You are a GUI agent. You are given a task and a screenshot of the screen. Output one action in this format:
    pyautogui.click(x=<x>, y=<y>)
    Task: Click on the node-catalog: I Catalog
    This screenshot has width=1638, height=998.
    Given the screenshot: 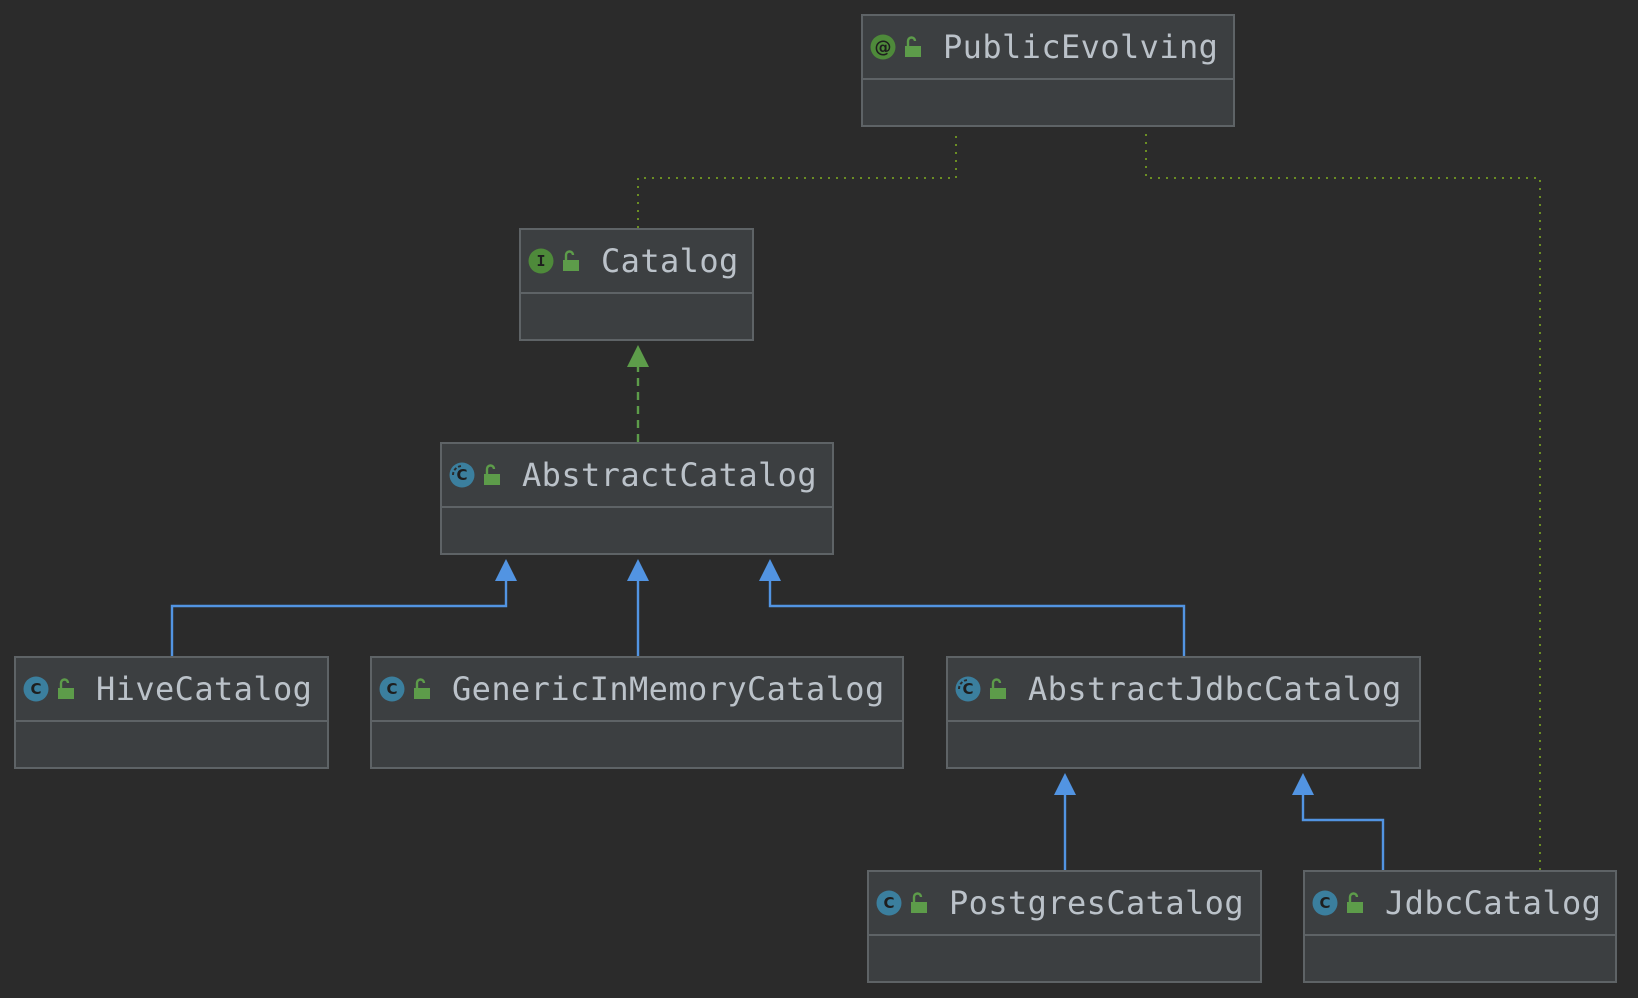 What is the action you would take?
    pyautogui.click(x=636, y=284)
    